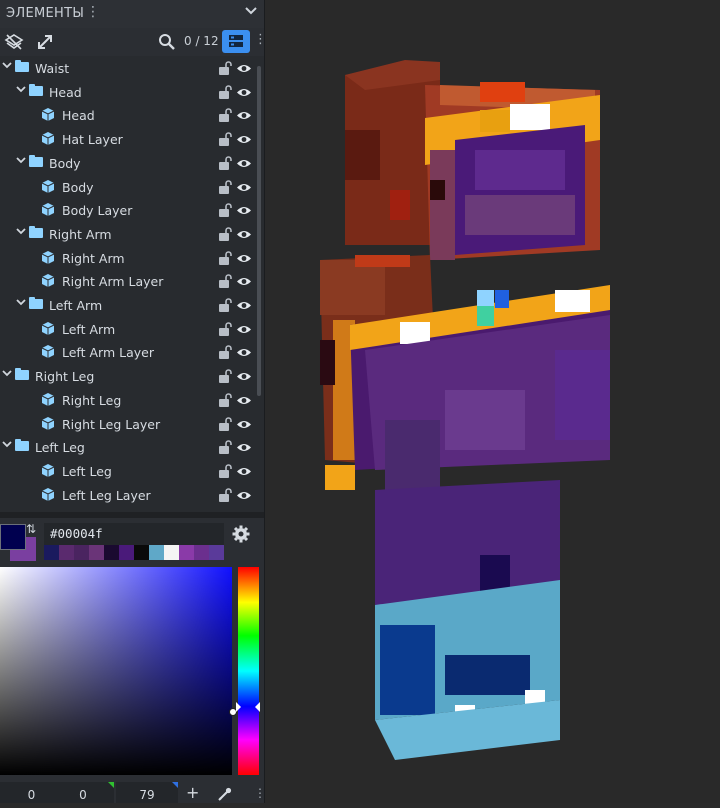  What do you see at coordinates (259, 231) in the screenshot?
I see `tree-scrollbar` at bounding box center [259, 231].